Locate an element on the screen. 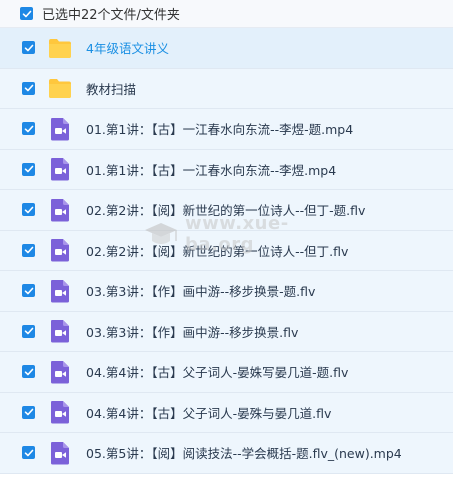  file-row: 03.第3讲：【作】画中游--移步换景.flv is located at coordinates (226, 331).